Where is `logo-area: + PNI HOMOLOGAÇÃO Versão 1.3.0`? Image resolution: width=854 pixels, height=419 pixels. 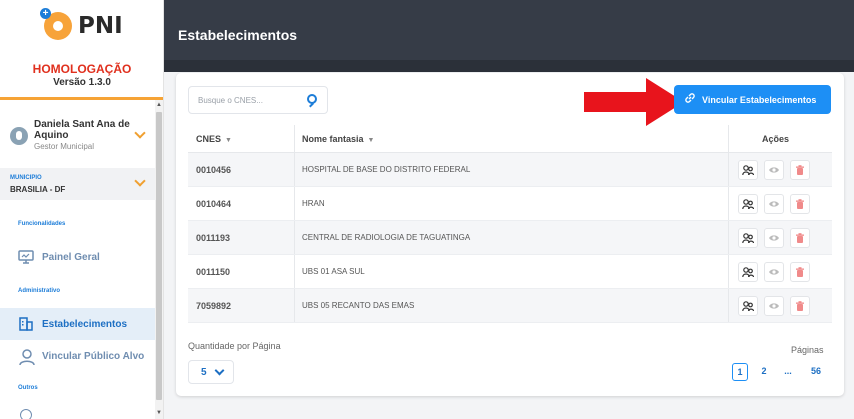
logo-area: + PNI HOMOLOGAÇÃO Versão 1.3.0 is located at coordinates (81, 50).